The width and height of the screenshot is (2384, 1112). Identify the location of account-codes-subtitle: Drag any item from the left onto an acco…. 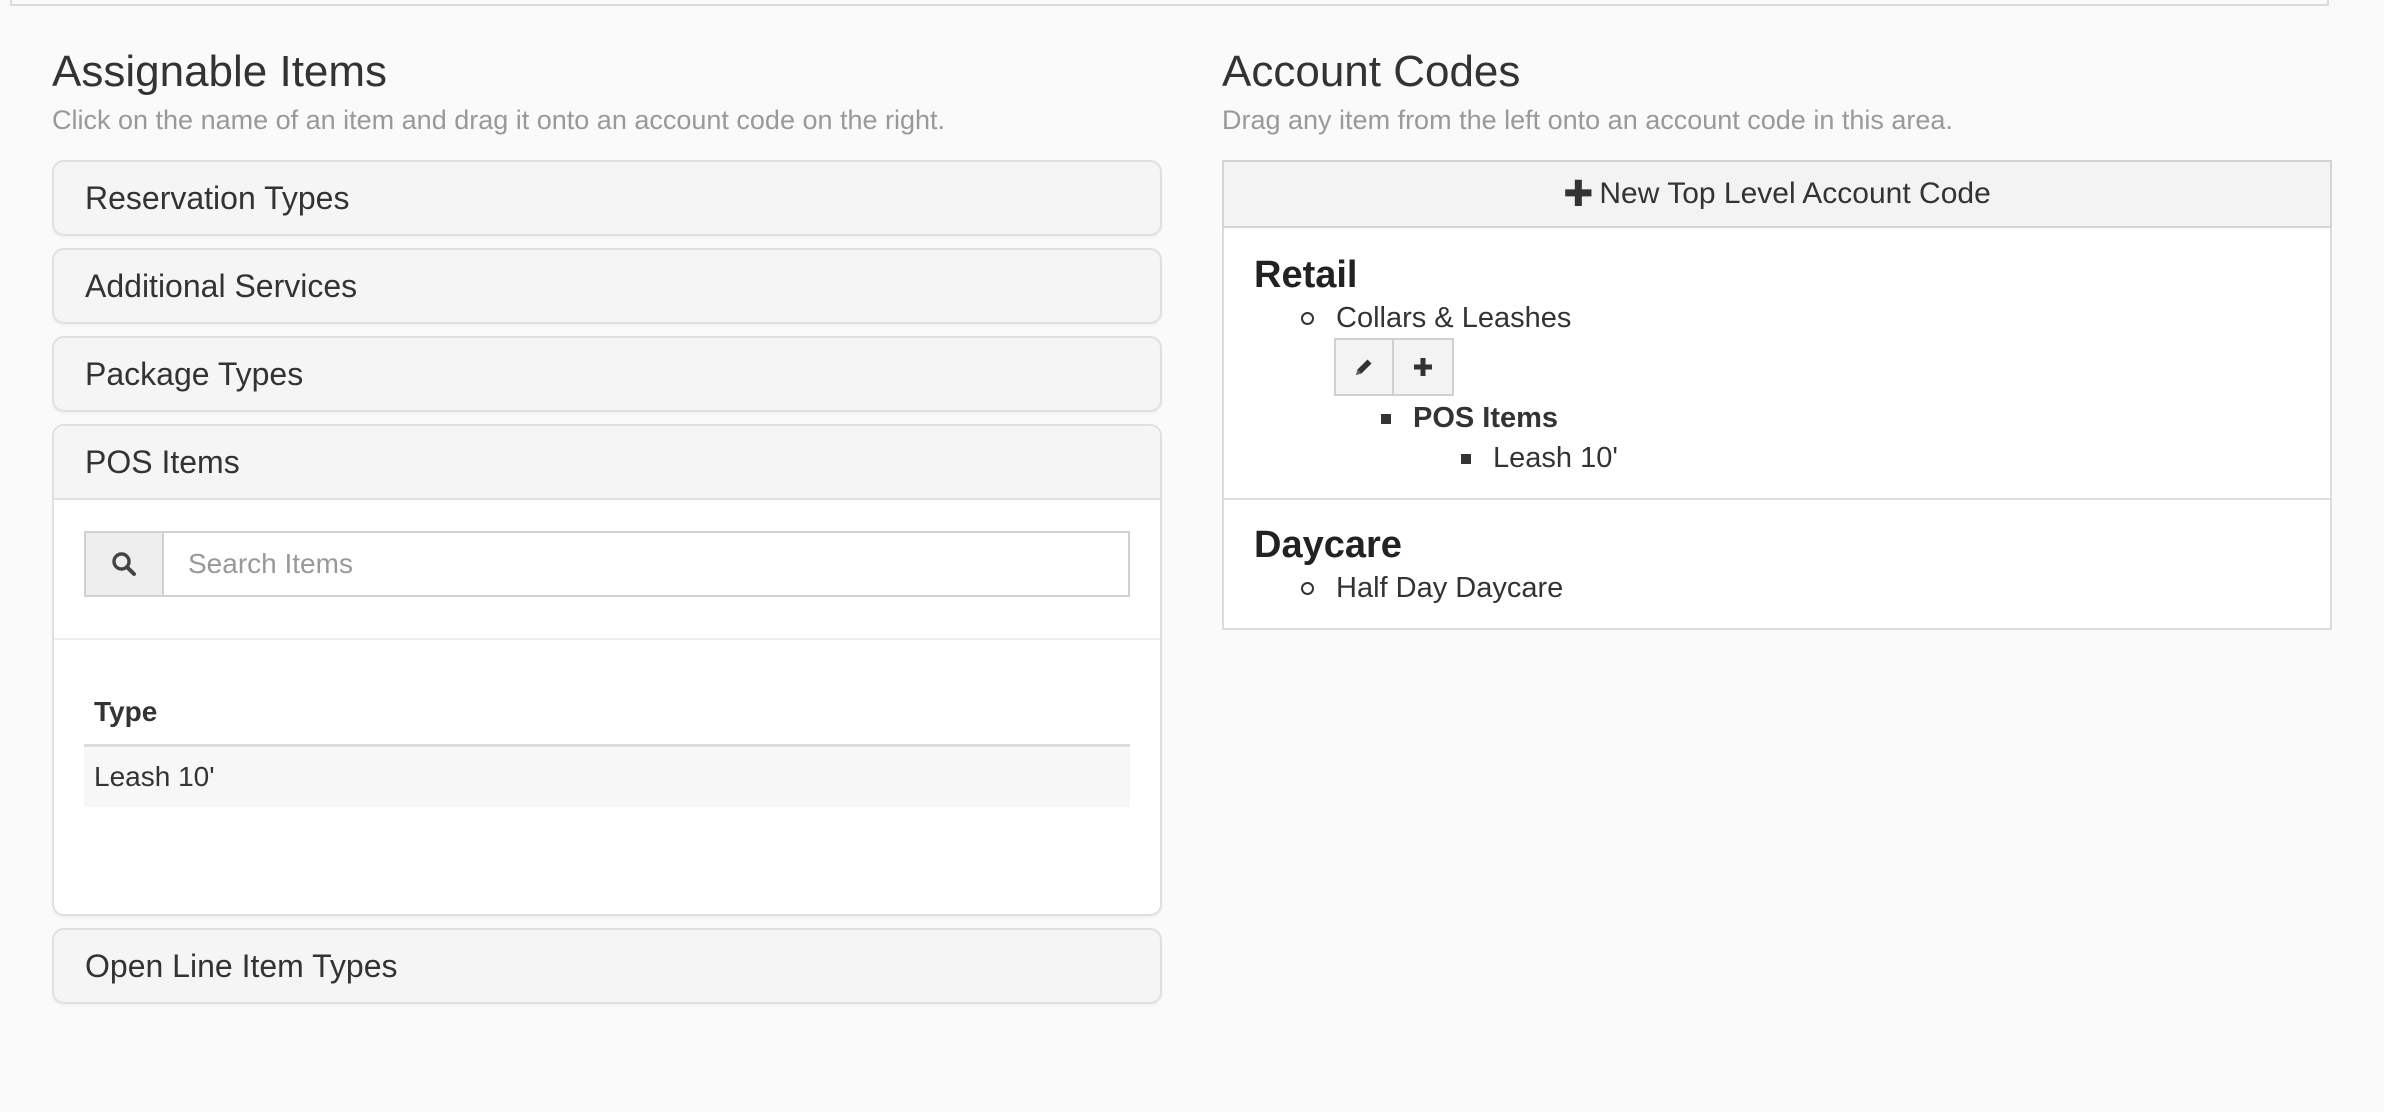
(1587, 120).